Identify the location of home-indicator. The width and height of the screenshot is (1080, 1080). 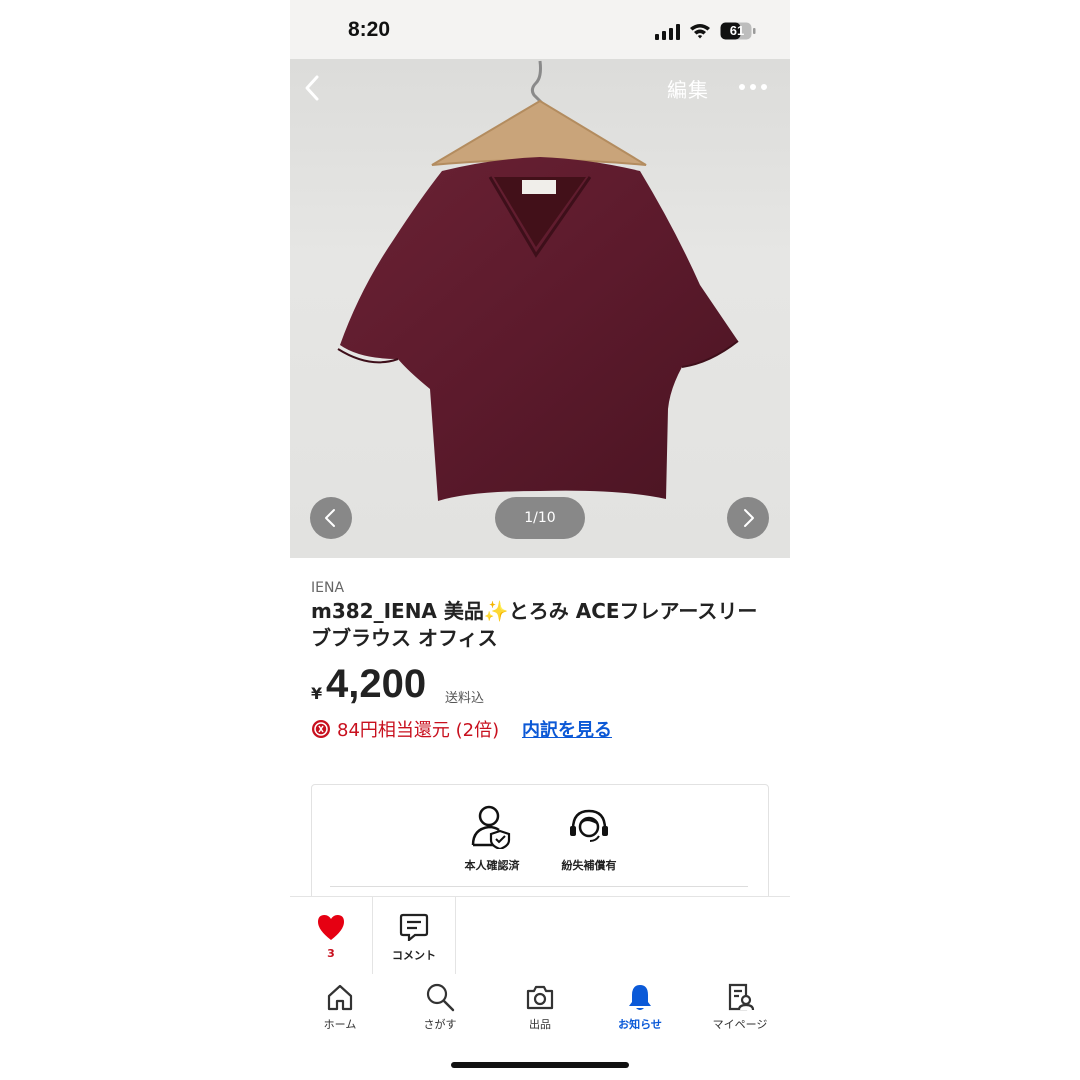
(540, 1065).